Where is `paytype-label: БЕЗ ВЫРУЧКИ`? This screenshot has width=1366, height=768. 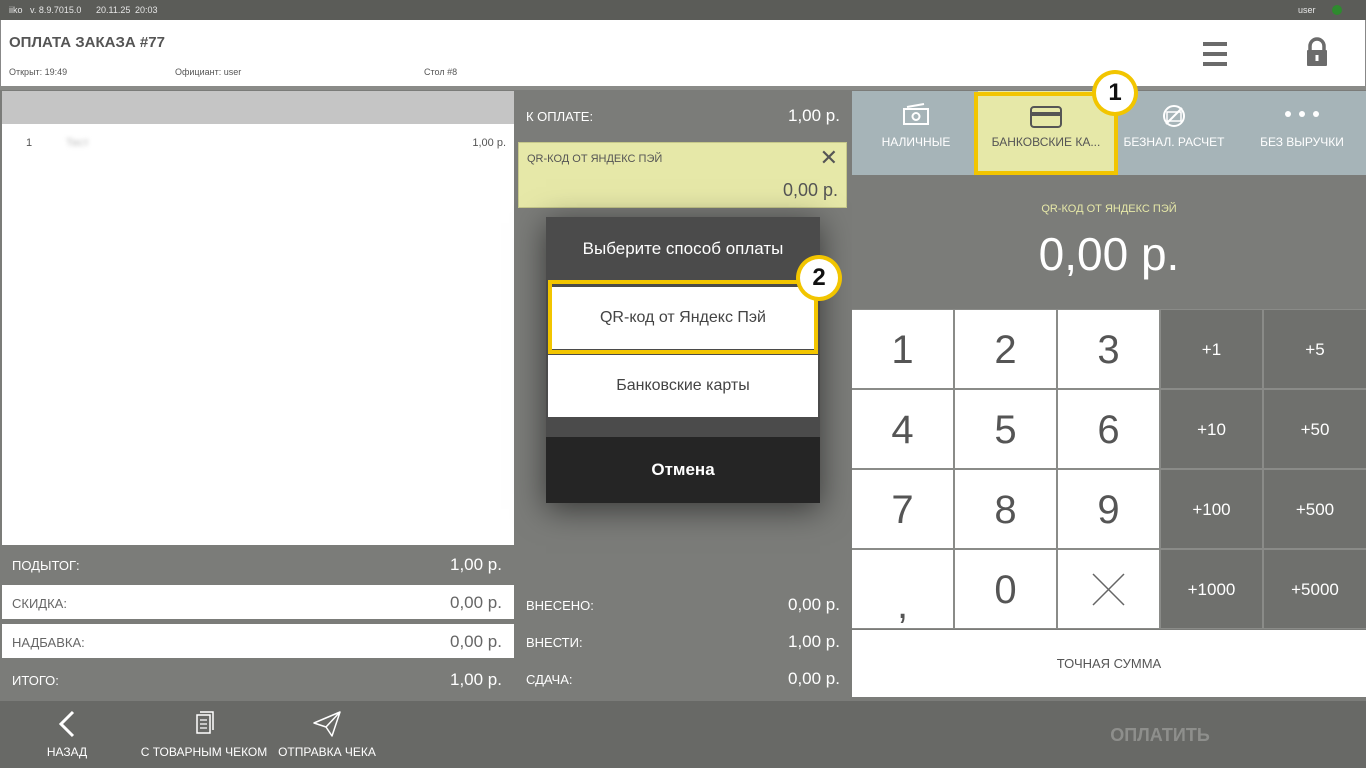
paytype-label: БЕЗ ВЫРУЧКИ is located at coordinates (1302, 142).